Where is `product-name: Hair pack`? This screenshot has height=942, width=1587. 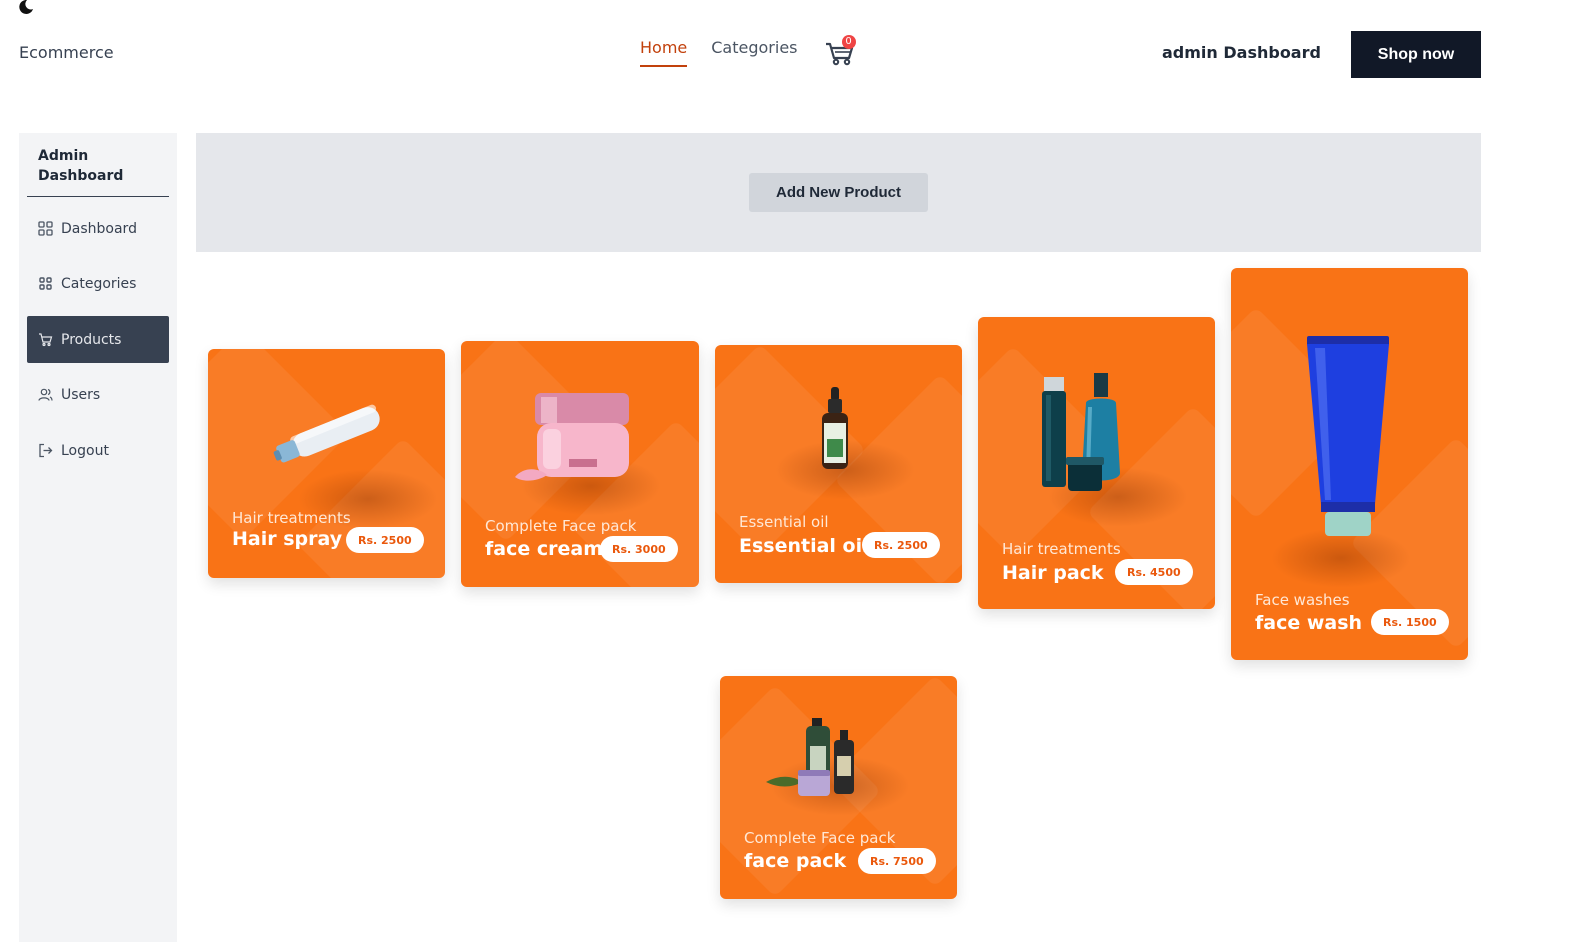 product-name: Hair pack is located at coordinates (1053, 573).